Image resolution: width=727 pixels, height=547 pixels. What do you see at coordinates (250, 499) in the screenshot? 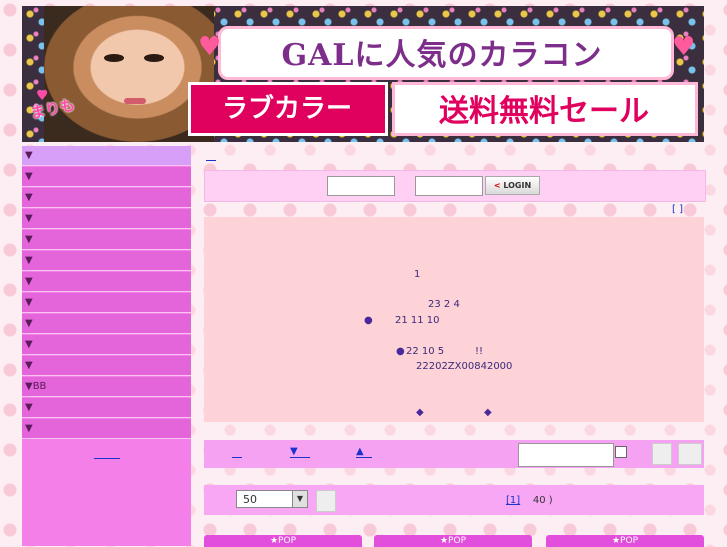
I see `per-page-value: 50` at bounding box center [250, 499].